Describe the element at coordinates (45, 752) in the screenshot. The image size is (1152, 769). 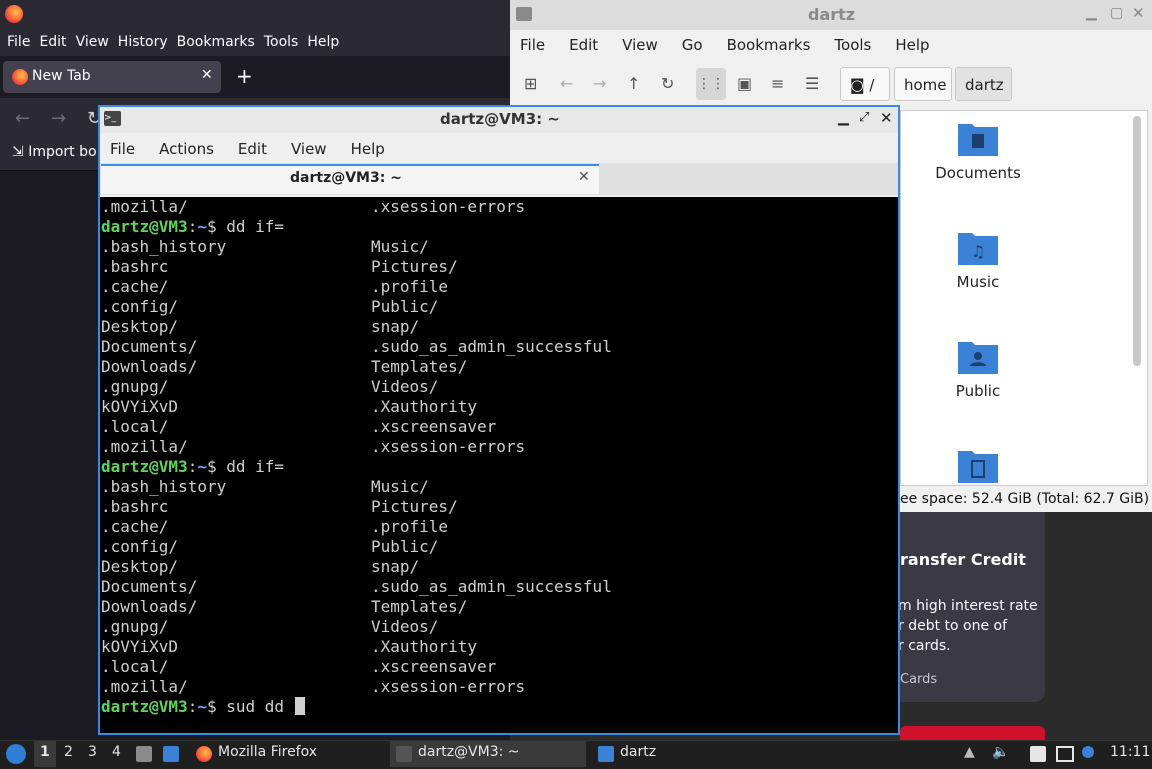
I see `workspace-1: 1` at that location.